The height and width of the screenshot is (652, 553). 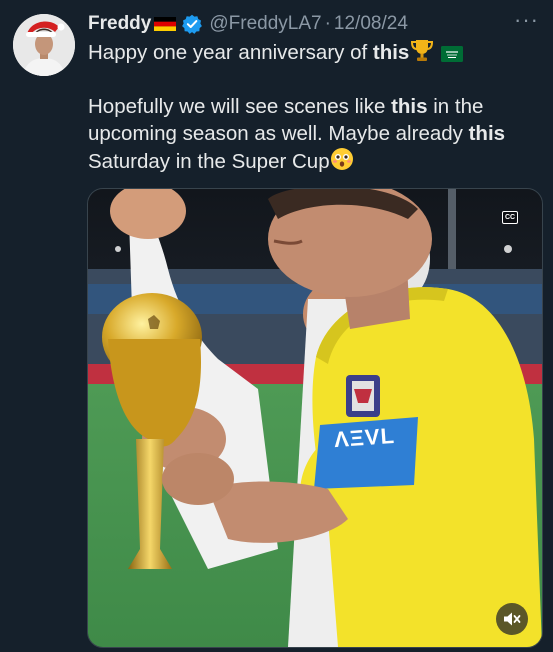 What do you see at coordinates (391, 52) in the screenshot?
I see `bold-this-1: this` at bounding box center [391, 52].